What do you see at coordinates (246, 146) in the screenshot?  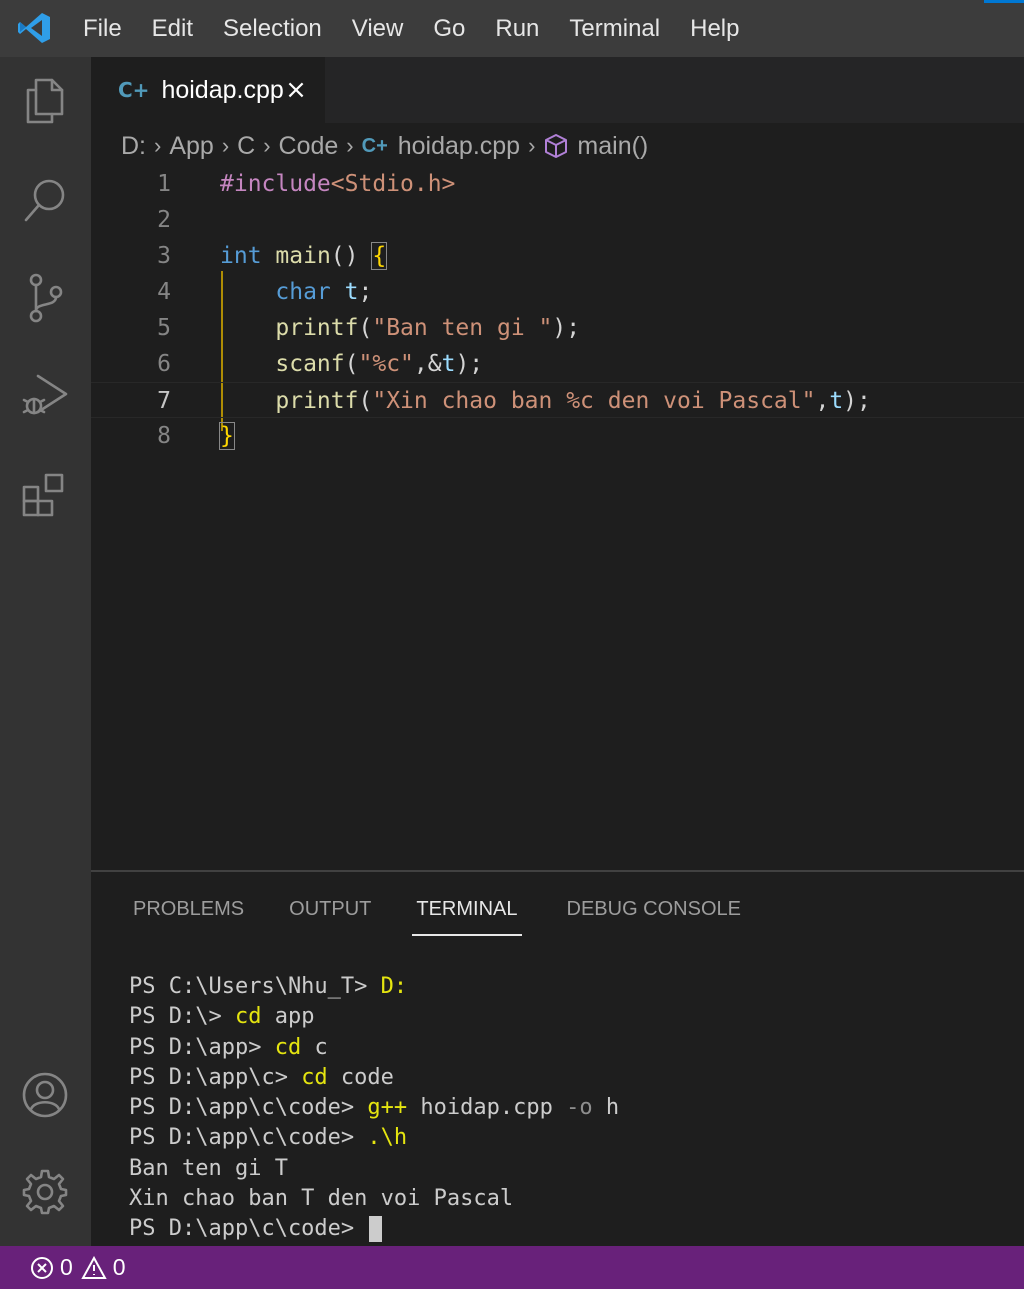 I see `breadcrumb-item: C` at bounding box center [246, 146].